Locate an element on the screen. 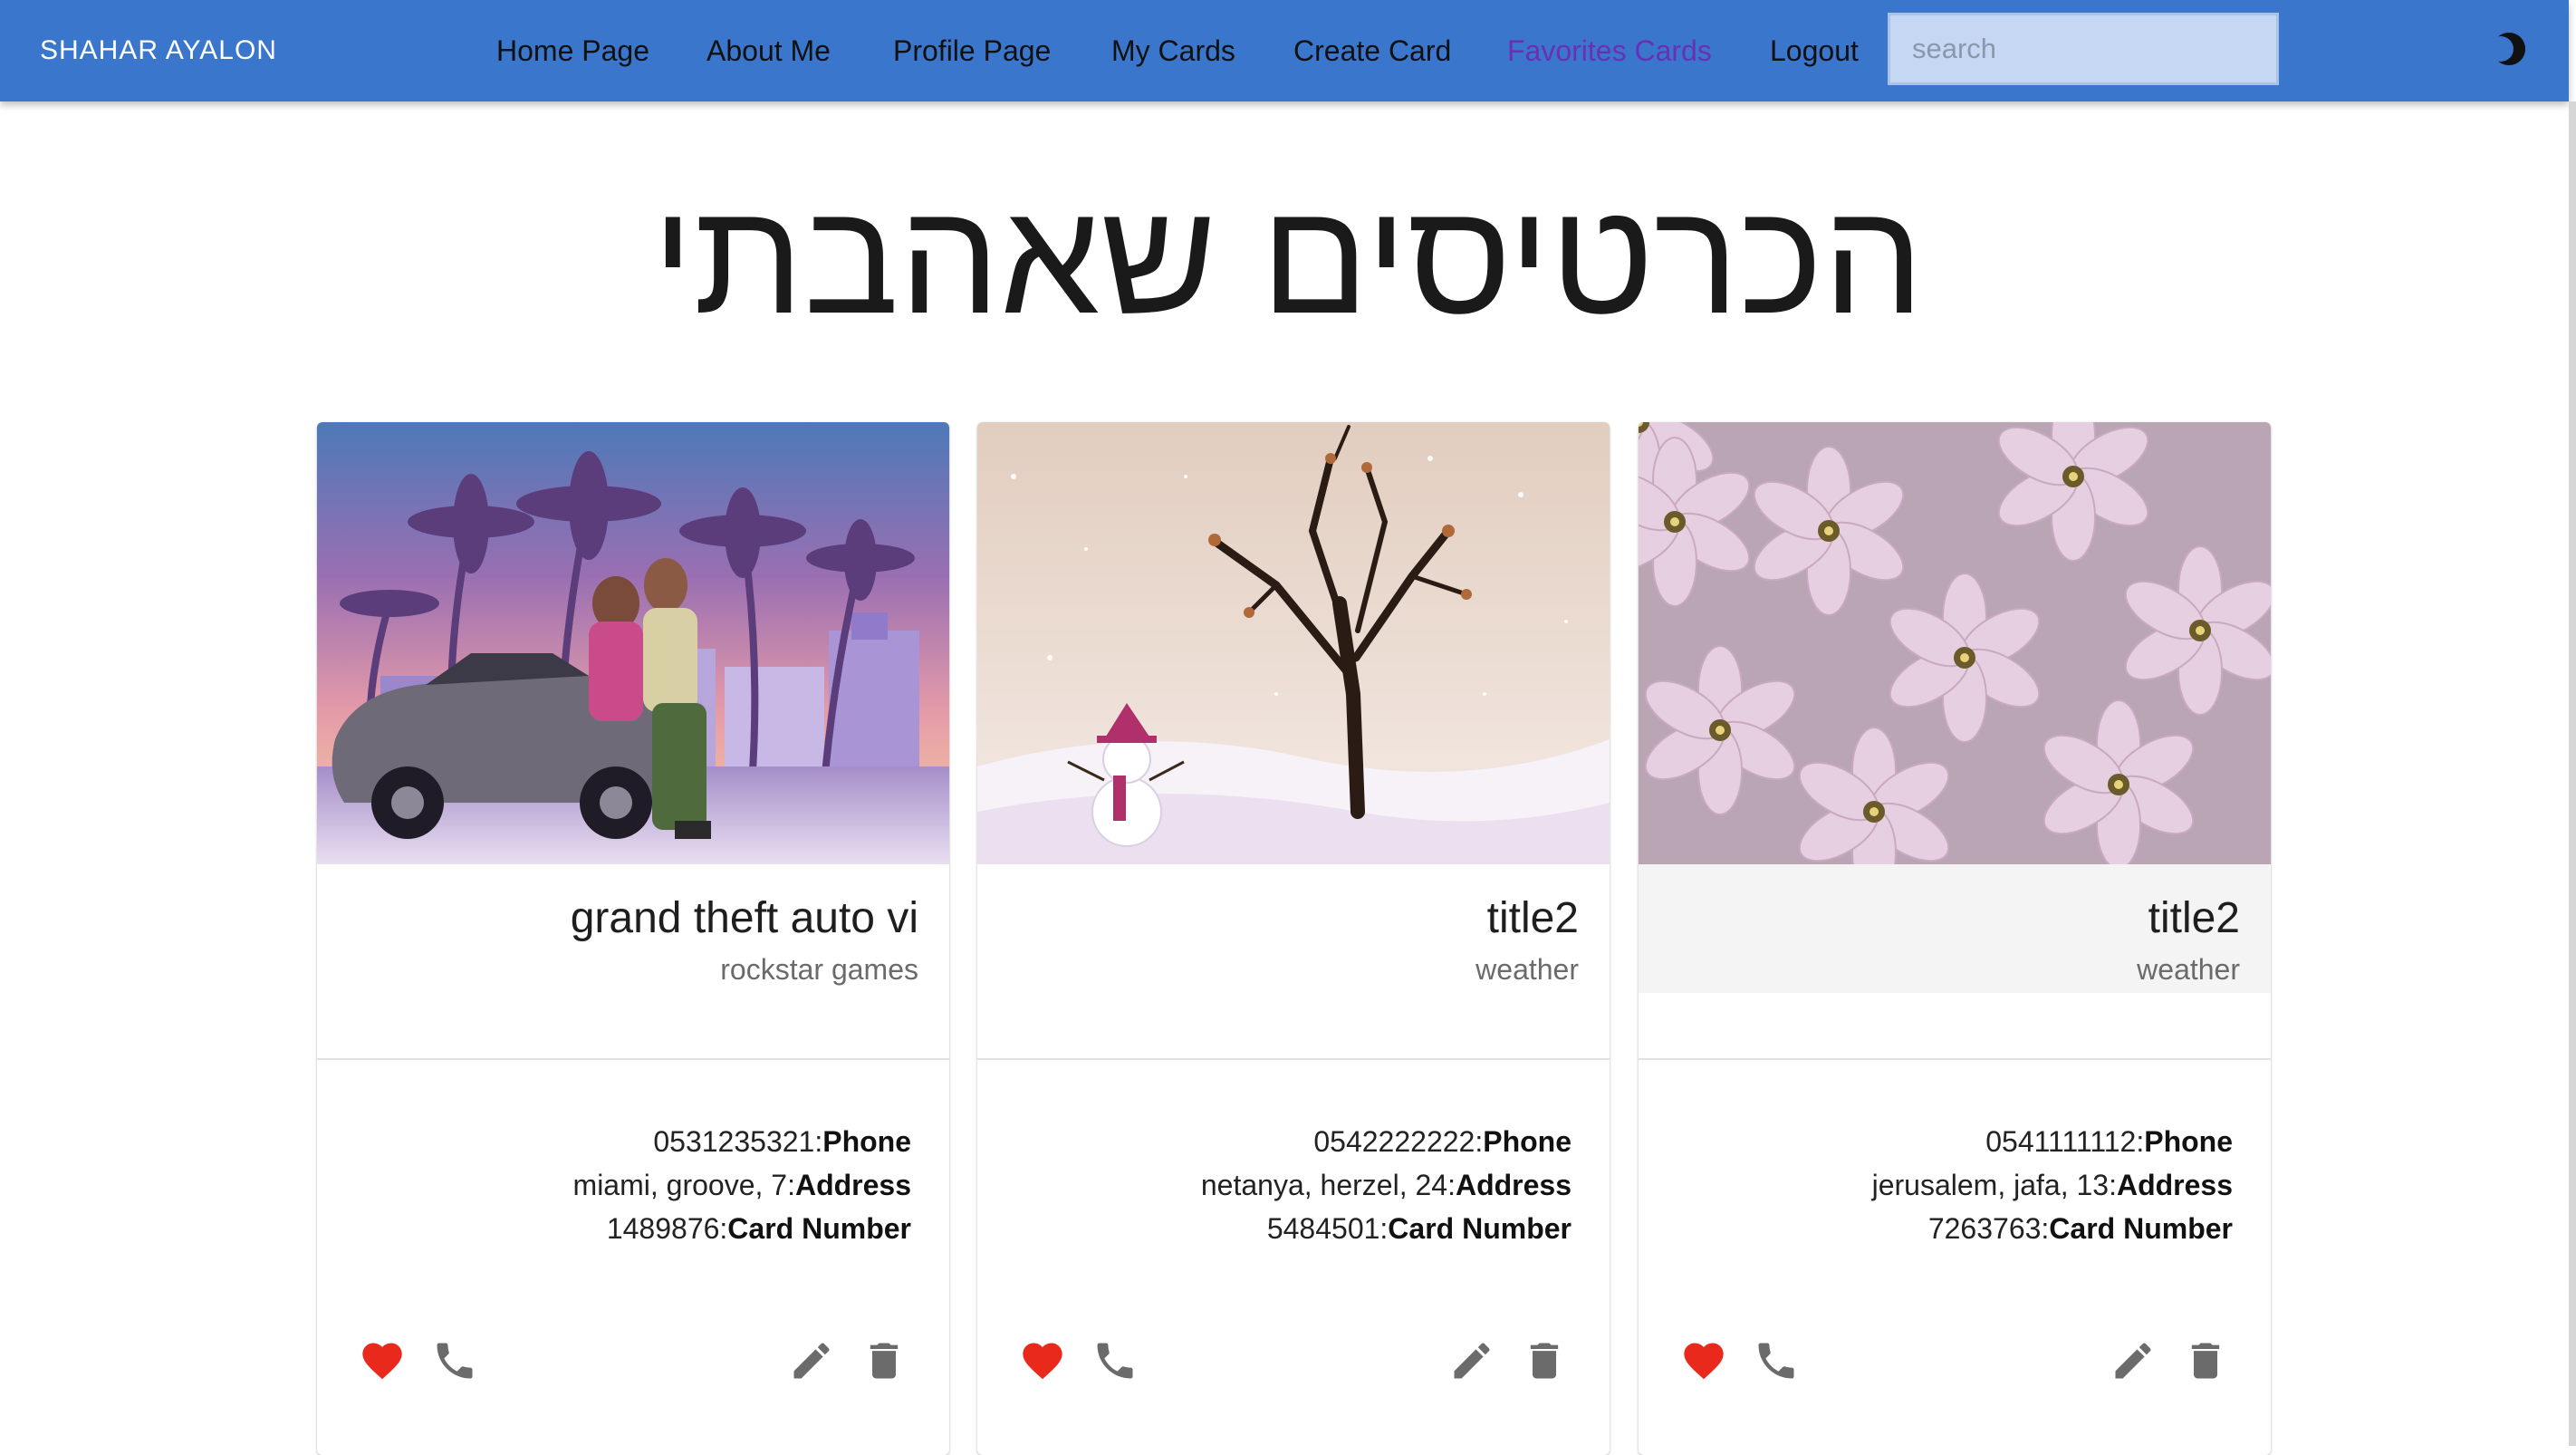  nav-link-profile-page: Profile Page is located at coordinates (972, 50).